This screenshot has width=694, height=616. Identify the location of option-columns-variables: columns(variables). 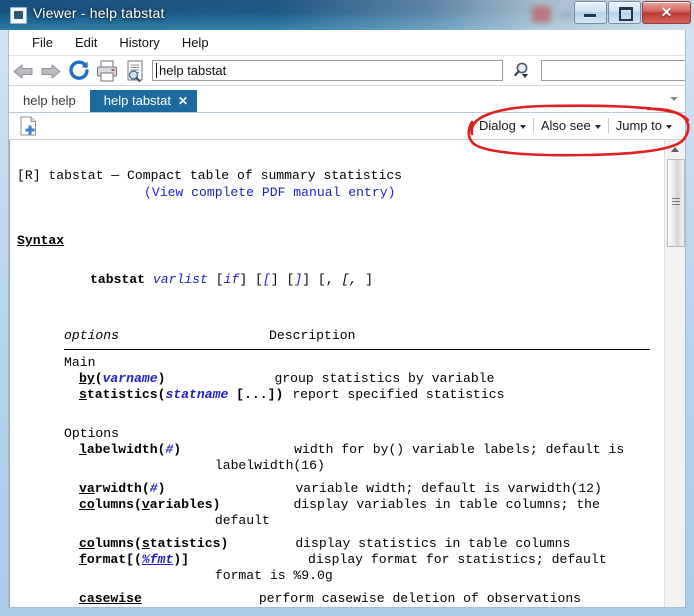
(149, 504).